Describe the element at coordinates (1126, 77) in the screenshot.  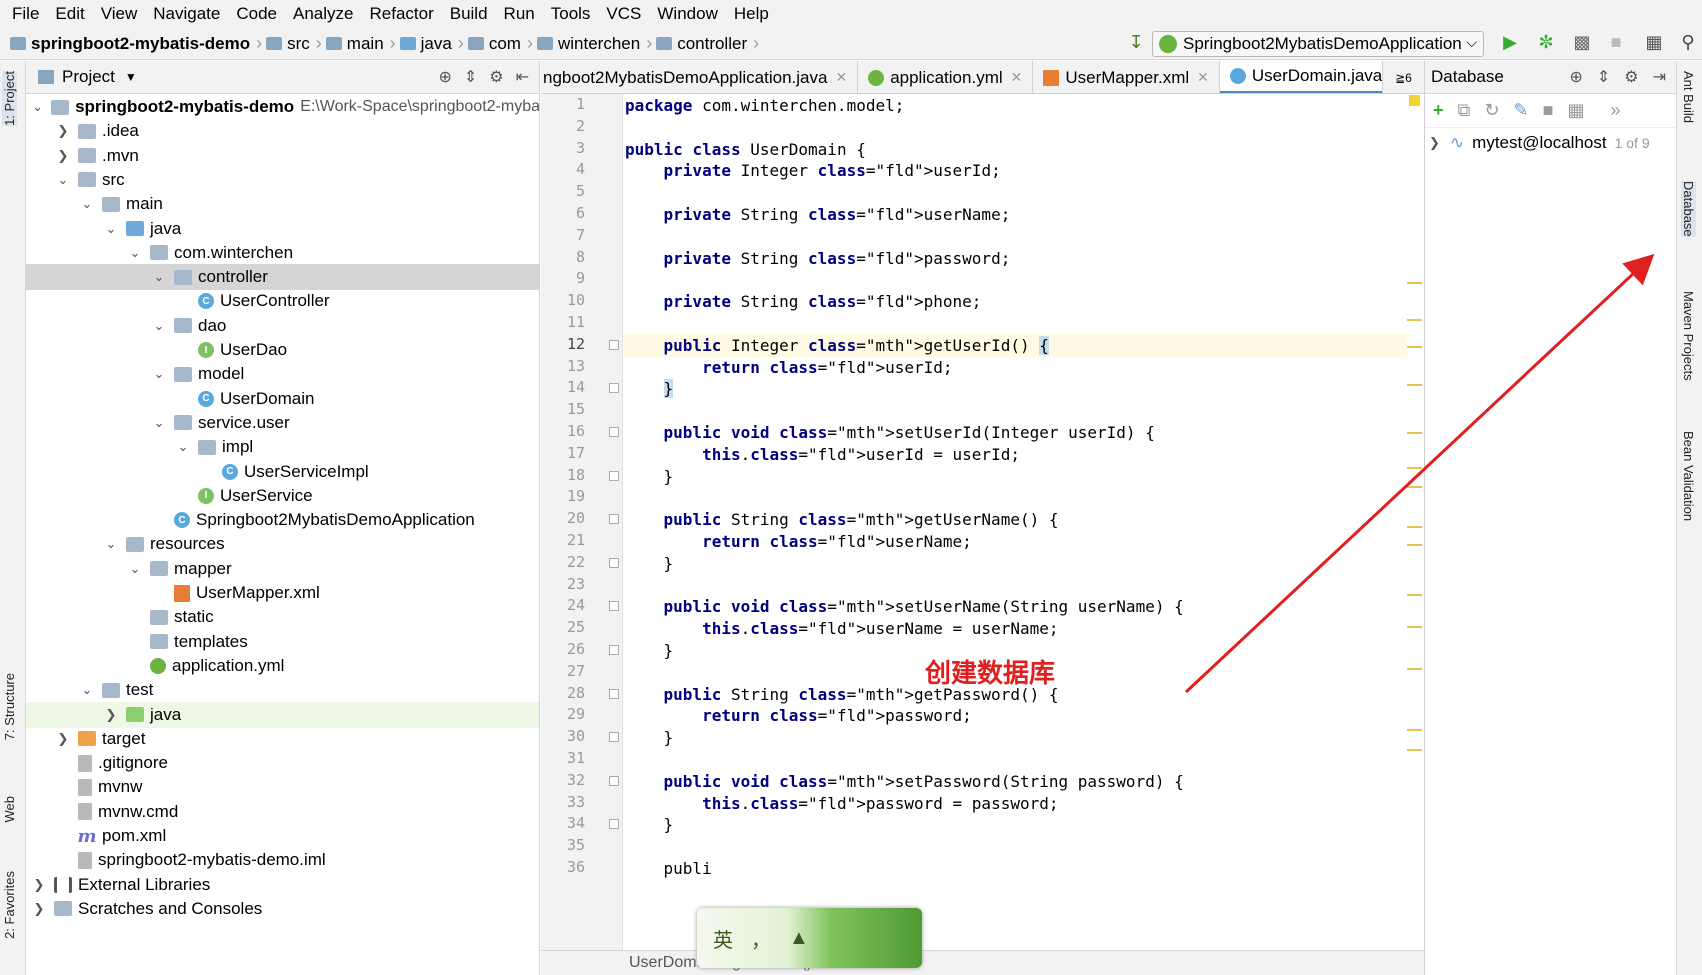
I see `tab-usermapper-xml: UserMapper.xml ✕` at that location.